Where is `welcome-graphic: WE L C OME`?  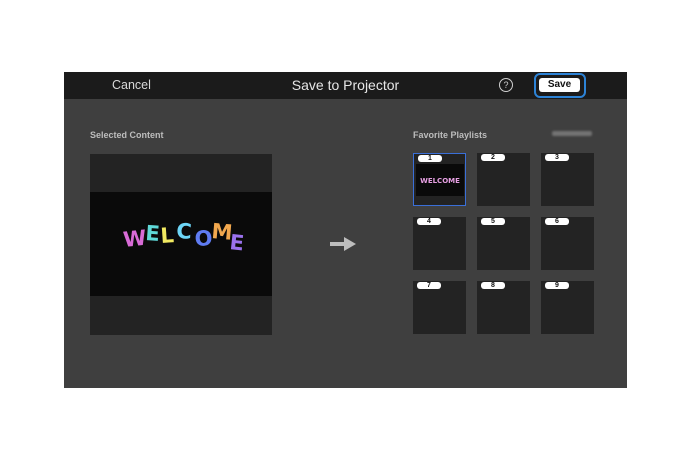
welcome-graphic: WE L C OME is located at coordinates (183, 237).